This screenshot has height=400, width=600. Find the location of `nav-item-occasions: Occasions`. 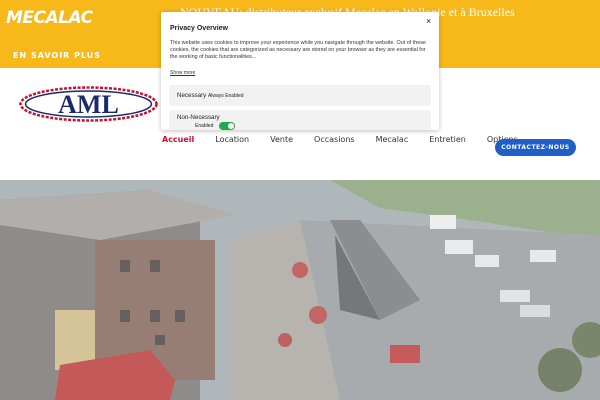

nav-item-occasions: Occasions is located at coordinates (334, 142).